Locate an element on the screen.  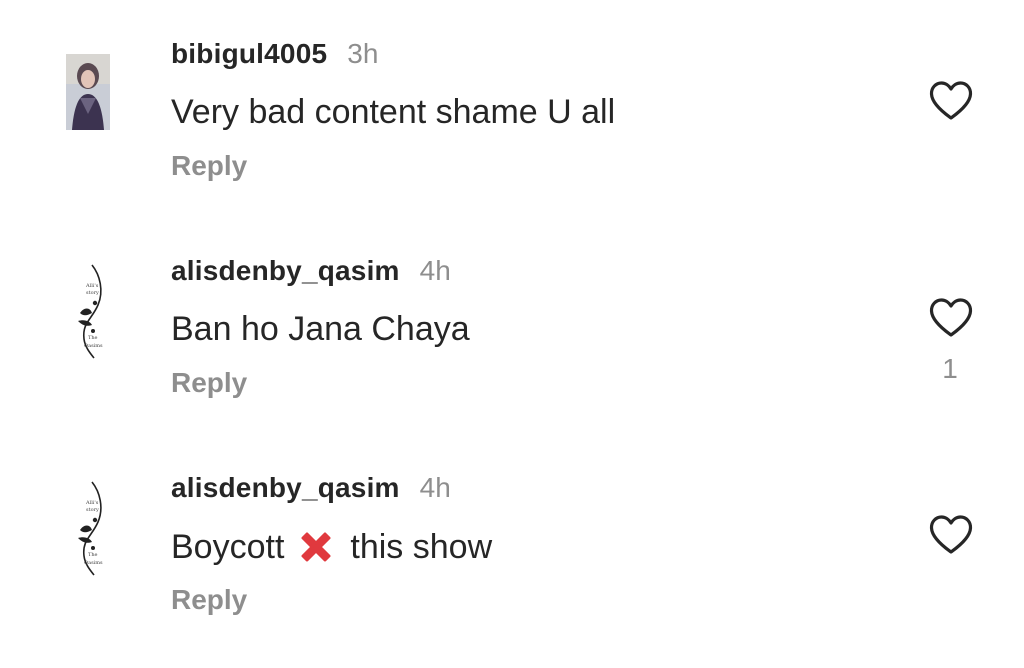
comment-text: Very bad content shame U all is located at coordinates (393, 112).